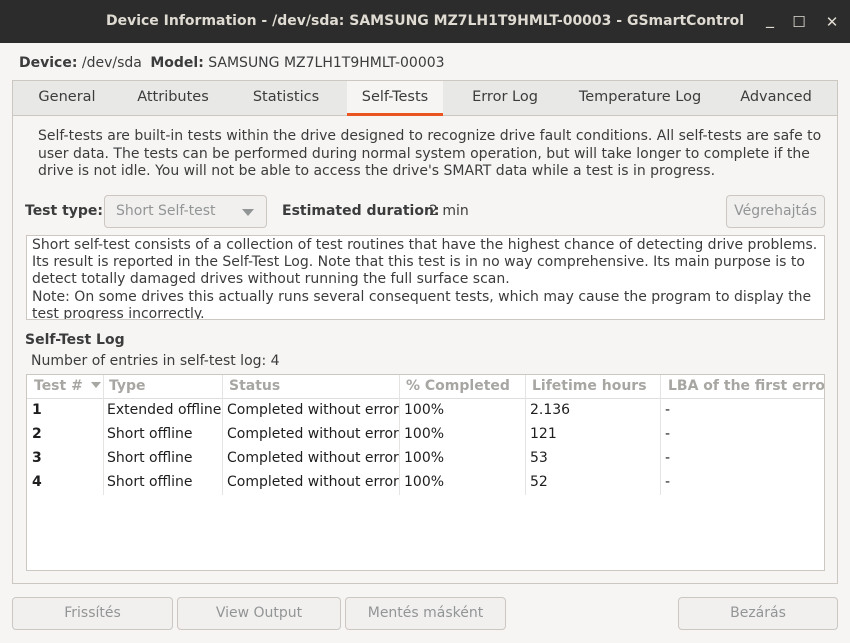  Describe the element at coordinates (248, 212) in the screenshot. I see `chevron-down-icon` at that location.